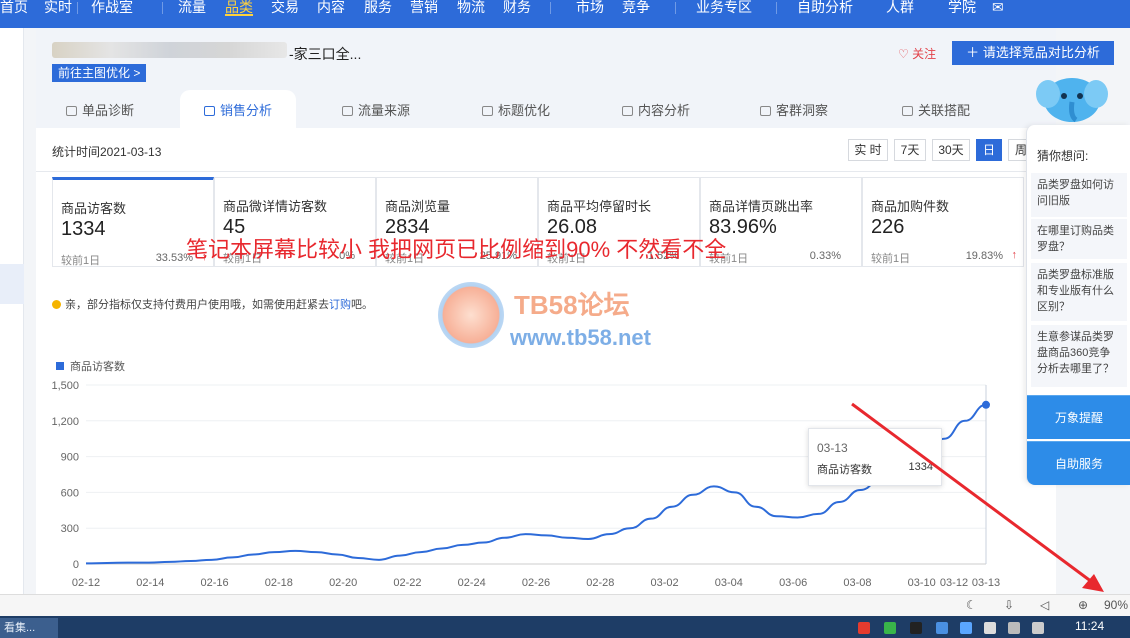 The width and height of the screenshot is (1130, 638). Describe the element at coordinates (665, 583) in the screenshot. I see `x-tick-label: 03-02` at that location.